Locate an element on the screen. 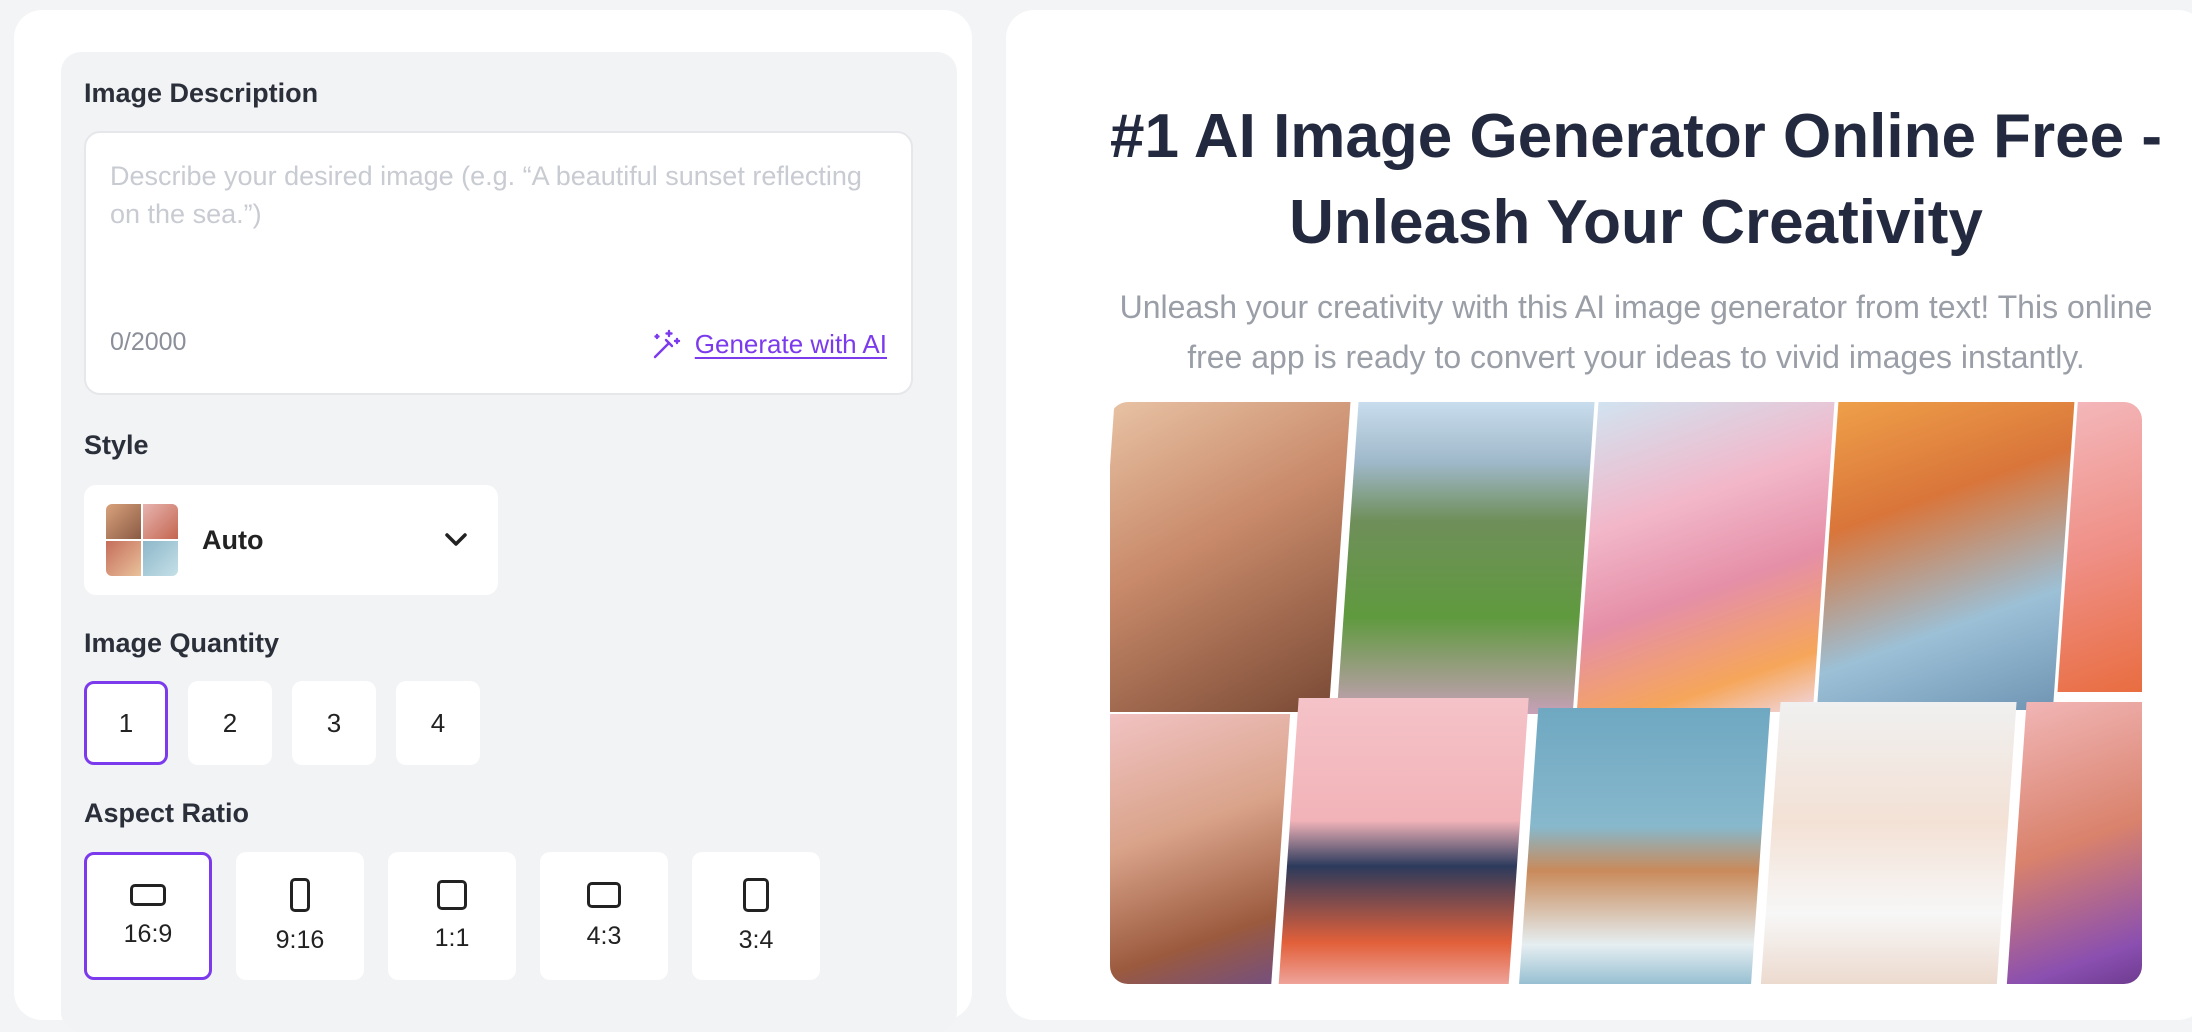 The height and width of the screenshot is (1032, 2192). aspect-ratio-label-9-16: 9:16 is located at coordinates (300, 939).